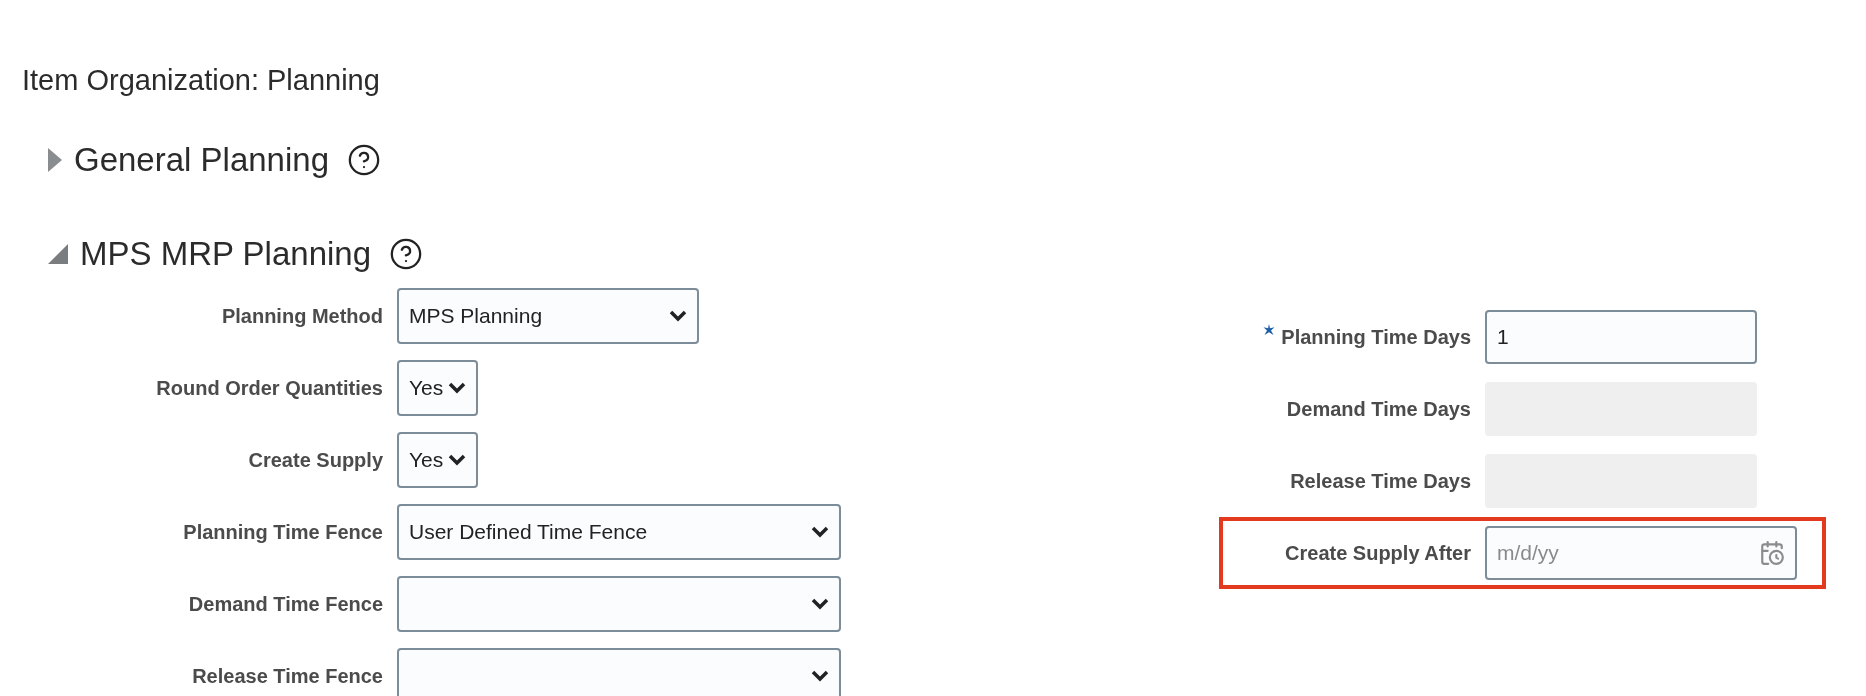  Describe the element at coordinates (1376, 337) in the screenshot. I see `field-label: Planning Time Days` at that location.